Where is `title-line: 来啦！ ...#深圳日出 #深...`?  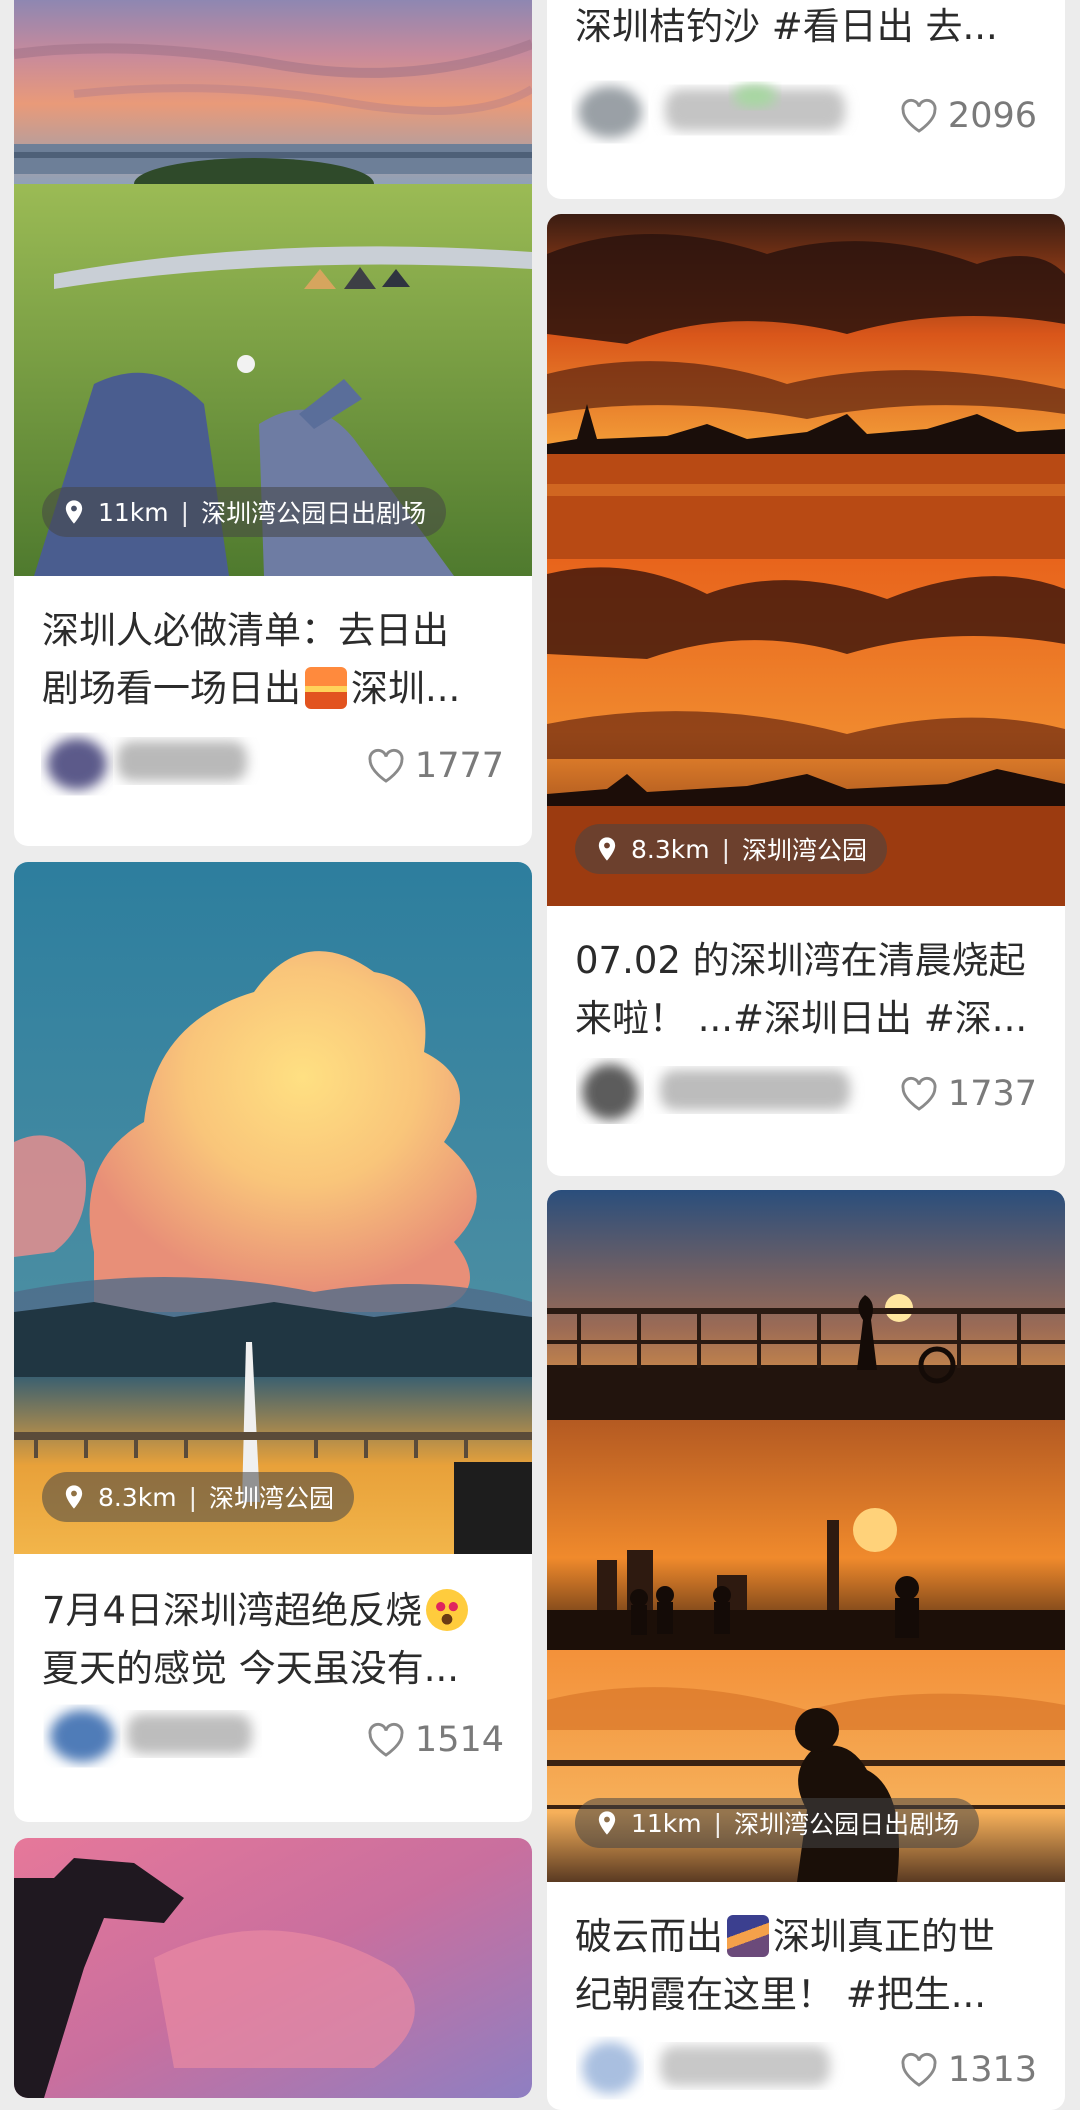 title-line: 来啦！ ...#深圳日出 #深... is located at coordinates (801, 1018).